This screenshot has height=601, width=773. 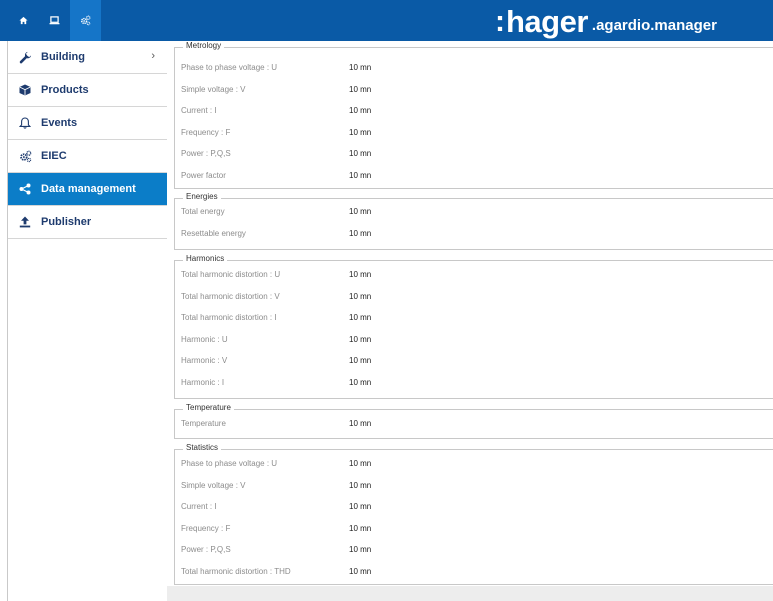 What do you see at coordinates (25, 189) in the screenshot?
I see `share-icon` at bounding box center [25, 189].